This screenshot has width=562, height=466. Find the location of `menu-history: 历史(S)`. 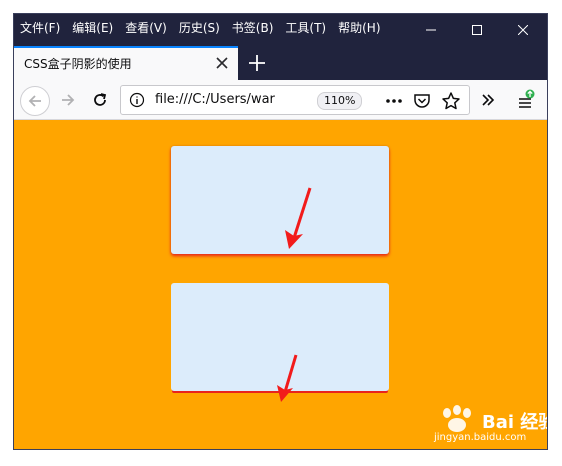

menu-history: 历史(S) is located at coordinates (199, 27).